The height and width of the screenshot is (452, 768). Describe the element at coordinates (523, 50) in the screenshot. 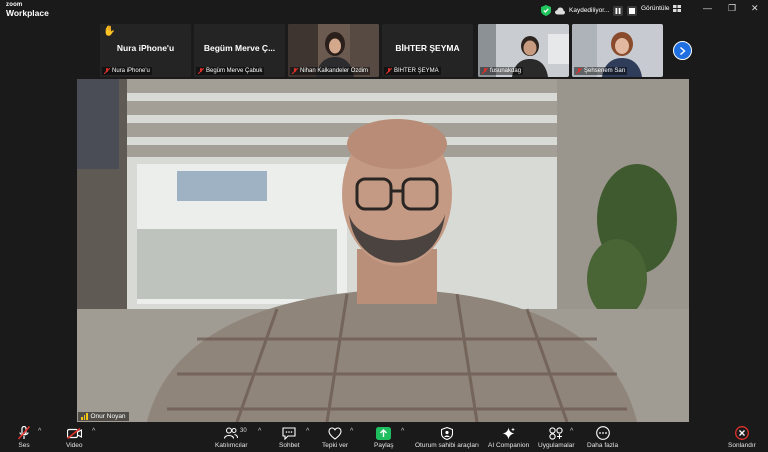

I see `participant-tile: fusunakdag` at that location.